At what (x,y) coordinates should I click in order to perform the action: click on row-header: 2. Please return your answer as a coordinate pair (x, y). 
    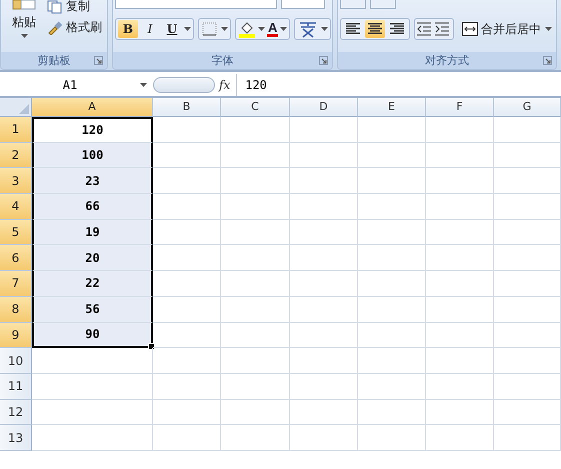
    Looking at the image, I should click on (16, 155).